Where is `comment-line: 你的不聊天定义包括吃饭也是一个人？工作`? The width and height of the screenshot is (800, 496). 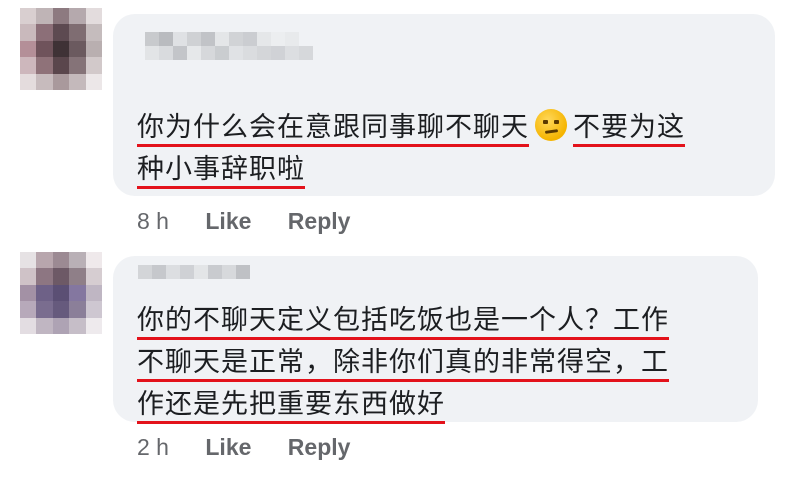 comment-line: 你的不聊天定义包括吃饭也是一个人？工作 is located at coordinates (447, 321).